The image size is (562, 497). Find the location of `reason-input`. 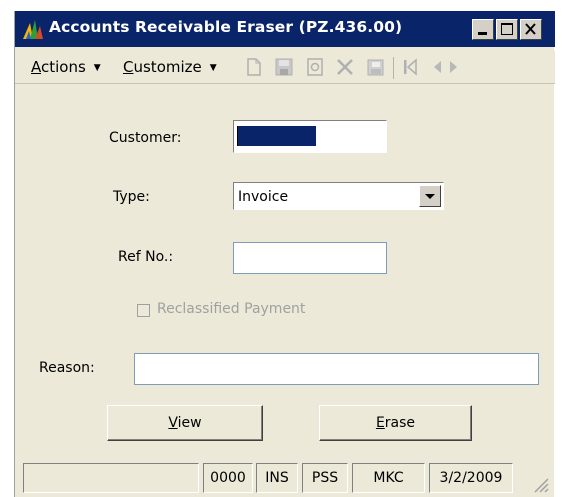

reason-input is located at coordinates (336, 369).